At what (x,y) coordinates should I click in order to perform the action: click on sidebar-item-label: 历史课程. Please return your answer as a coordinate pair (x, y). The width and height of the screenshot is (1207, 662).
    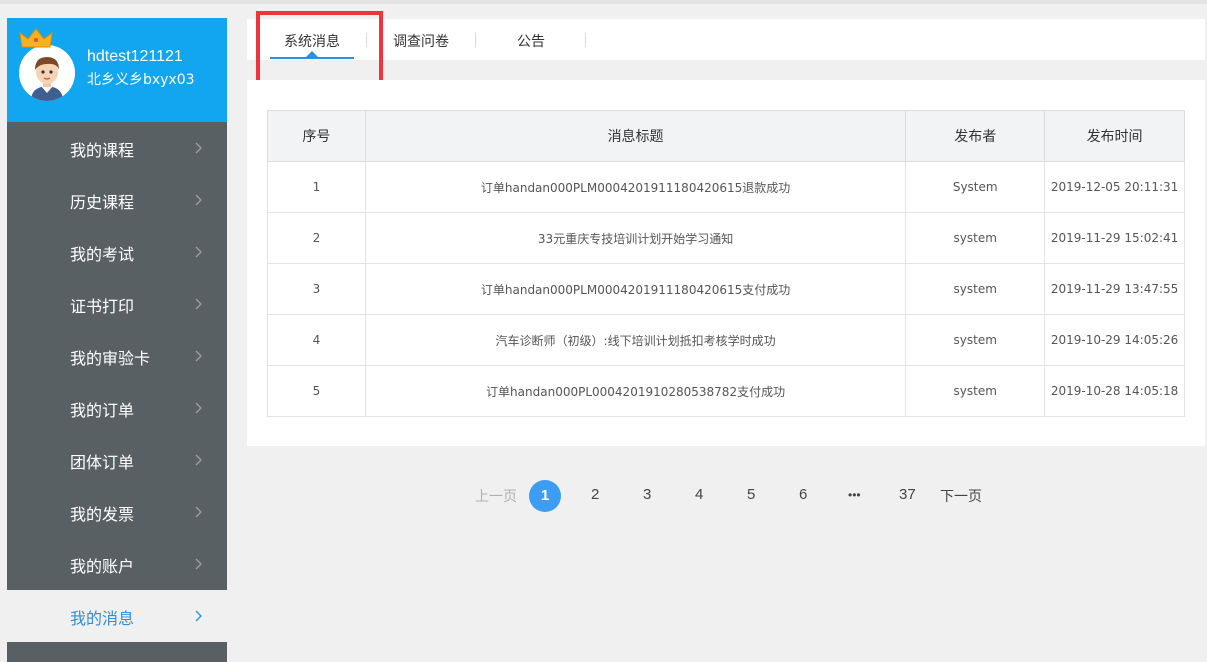
    Looking at the image, I should click on (102, 202).